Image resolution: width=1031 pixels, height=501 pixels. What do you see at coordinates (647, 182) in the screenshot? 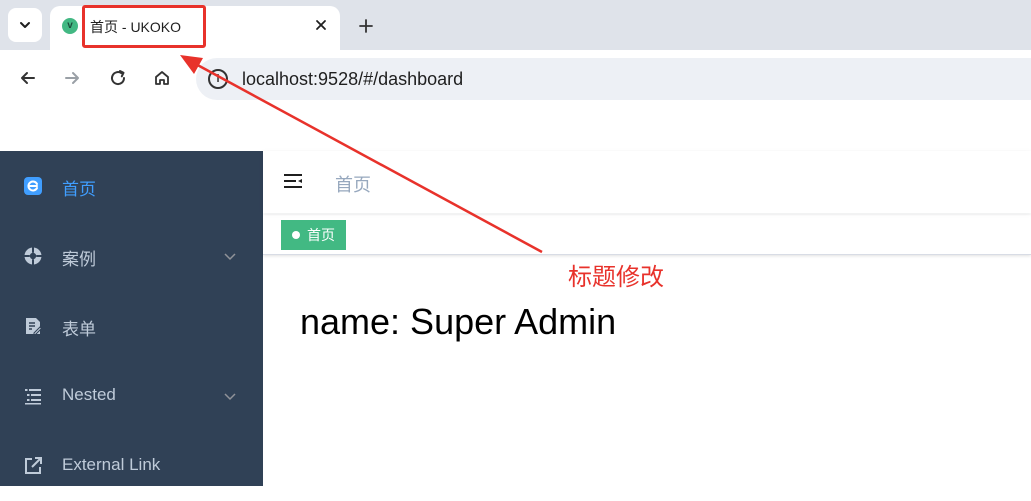
I see `navbar: 首页` at bounding box center [647, 182].